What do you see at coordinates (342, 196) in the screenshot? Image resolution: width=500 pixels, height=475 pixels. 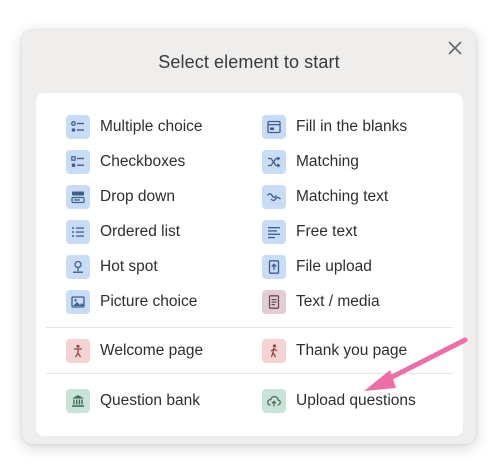 I see `element-label: Matching text` at bounding box center [342, 196].